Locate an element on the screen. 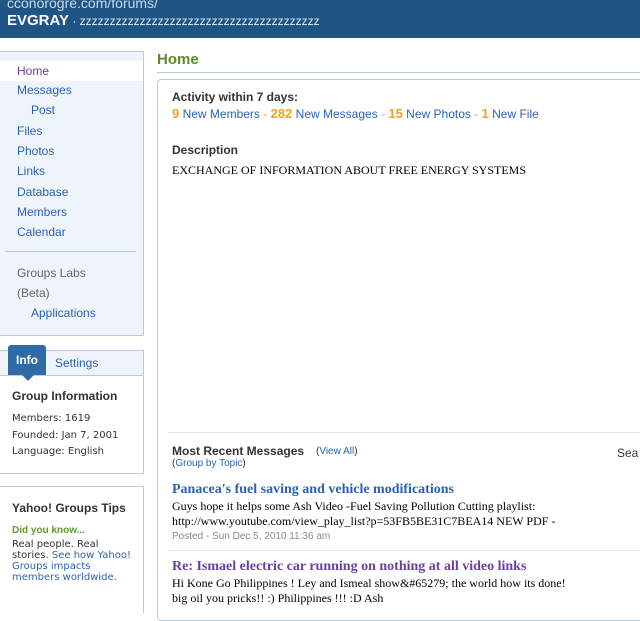 This screenshot has height=621, width=640. group-by-topic-wrapper: (Group by Topic) is located at coordinates (209, 463).